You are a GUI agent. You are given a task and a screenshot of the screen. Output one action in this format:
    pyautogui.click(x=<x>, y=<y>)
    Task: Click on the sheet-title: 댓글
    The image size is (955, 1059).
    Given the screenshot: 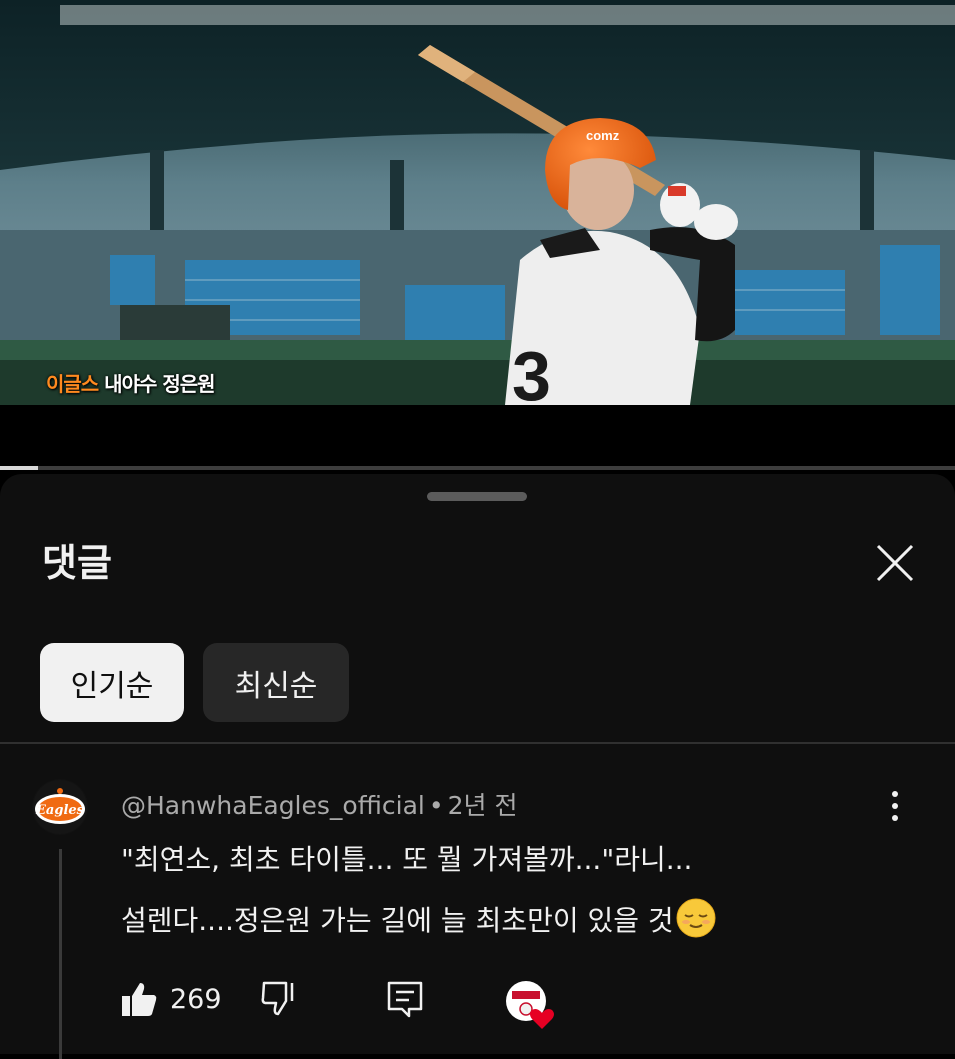 What is the action you would take?
    pyautogui.click(x=77, y=563)
    